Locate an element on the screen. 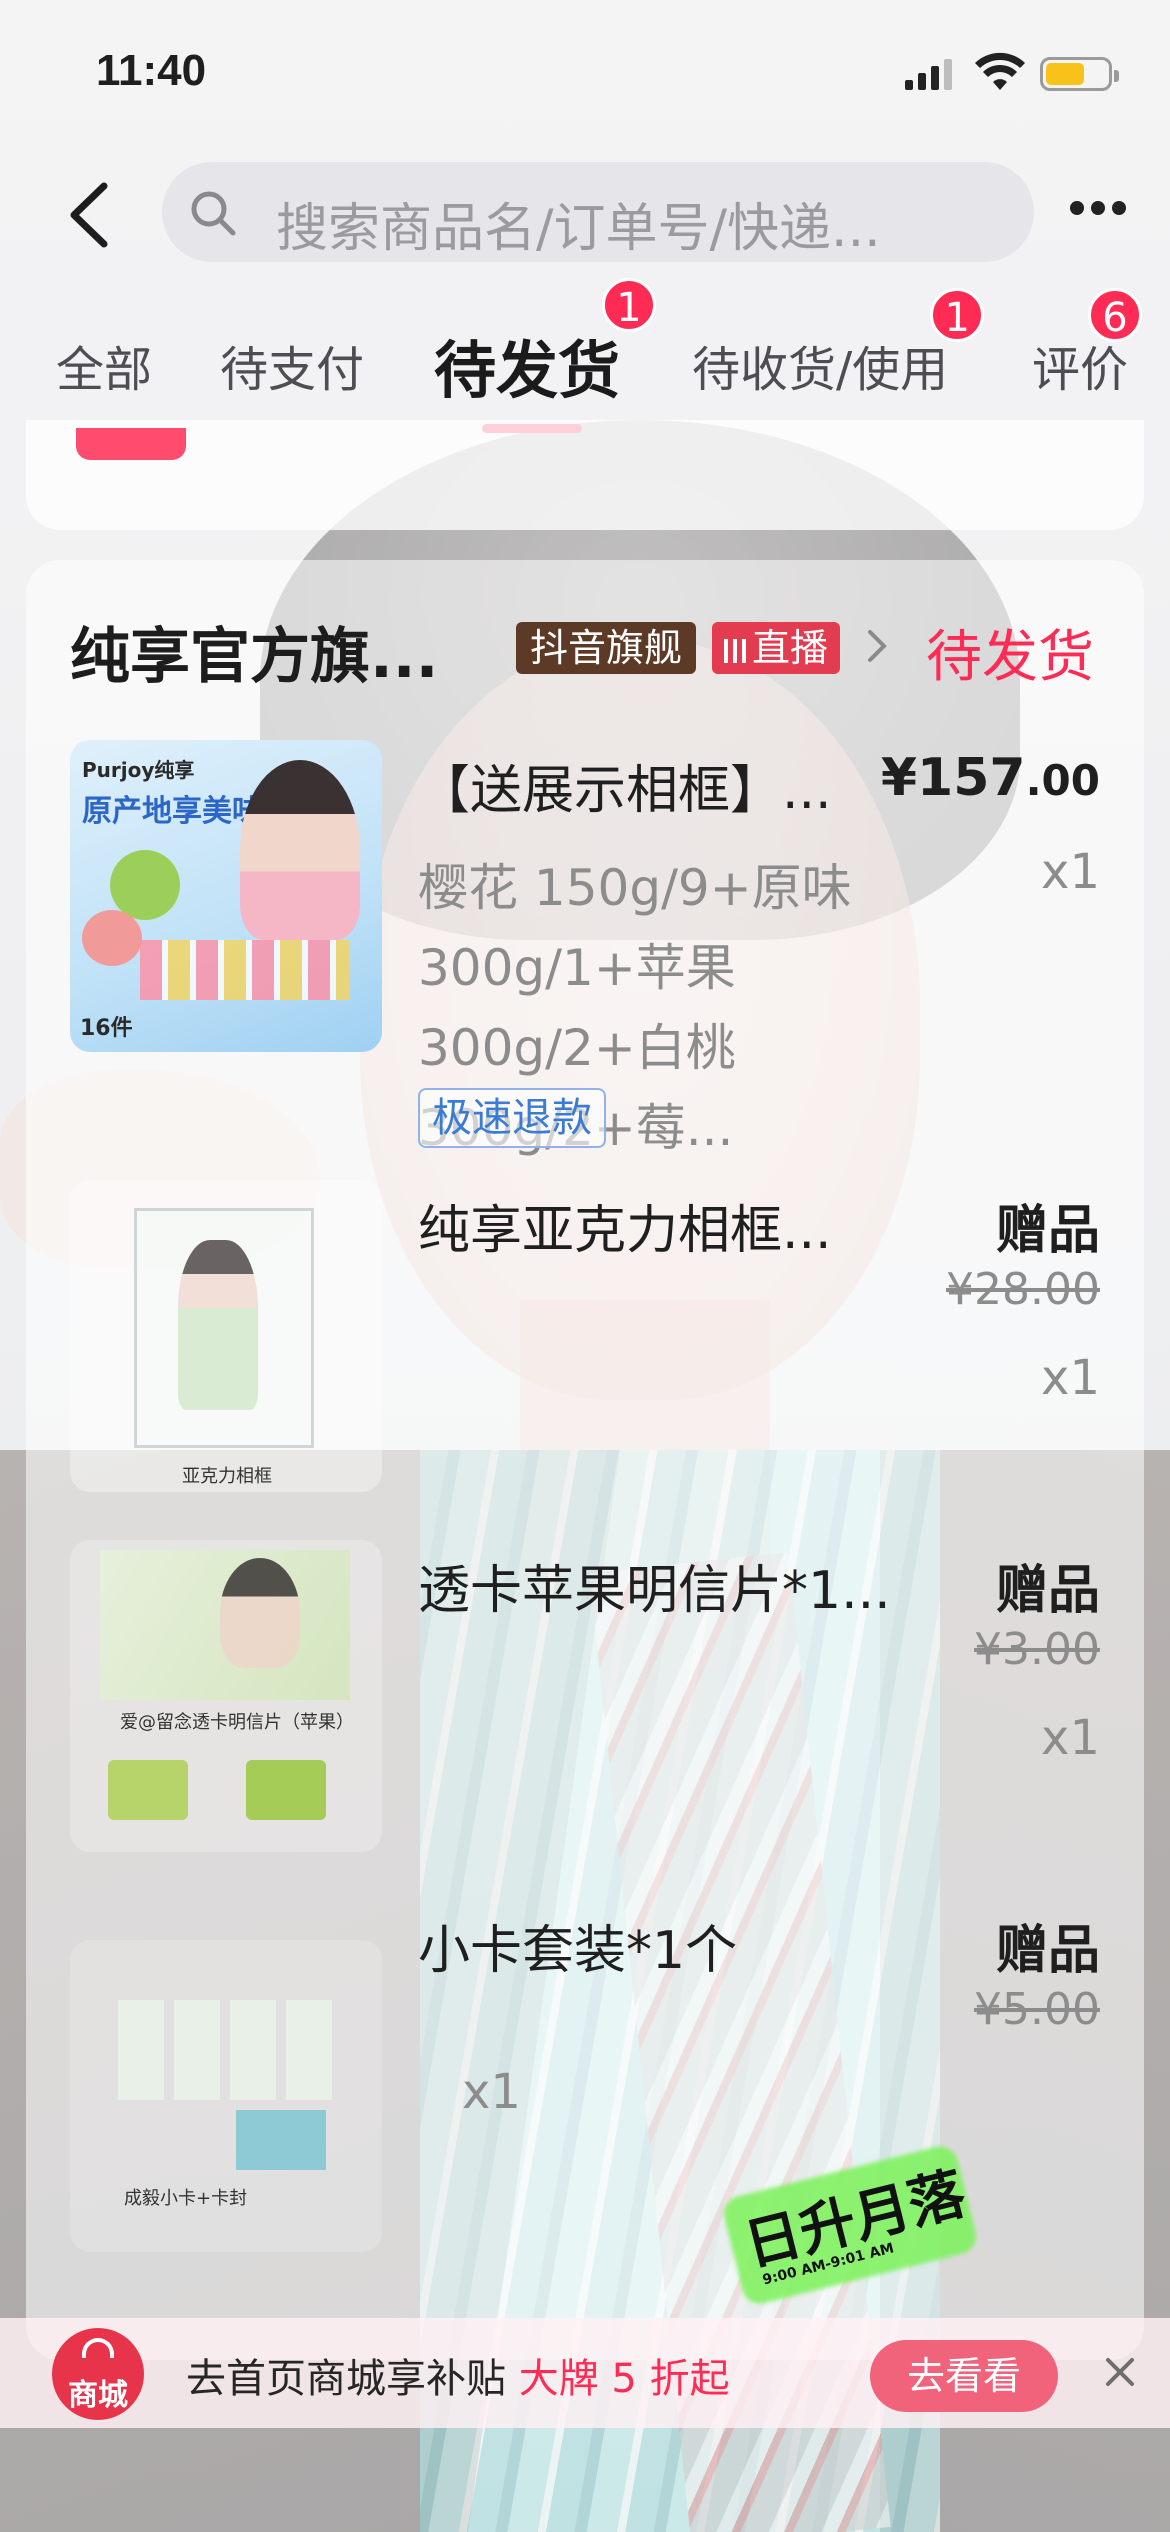 The height and width of the screenshot is (2532, 1170). fast-refund-tag: 极速退款 is located at coordinates (512, 1118).